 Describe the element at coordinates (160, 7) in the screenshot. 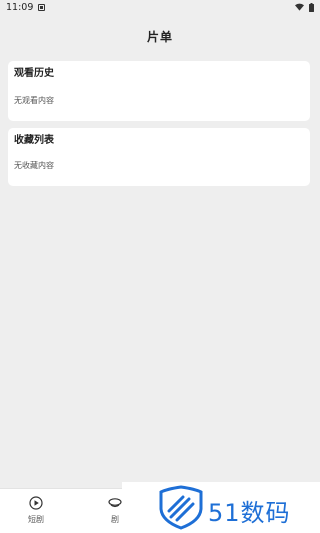

I see `status-bar: 11:09` at that location.